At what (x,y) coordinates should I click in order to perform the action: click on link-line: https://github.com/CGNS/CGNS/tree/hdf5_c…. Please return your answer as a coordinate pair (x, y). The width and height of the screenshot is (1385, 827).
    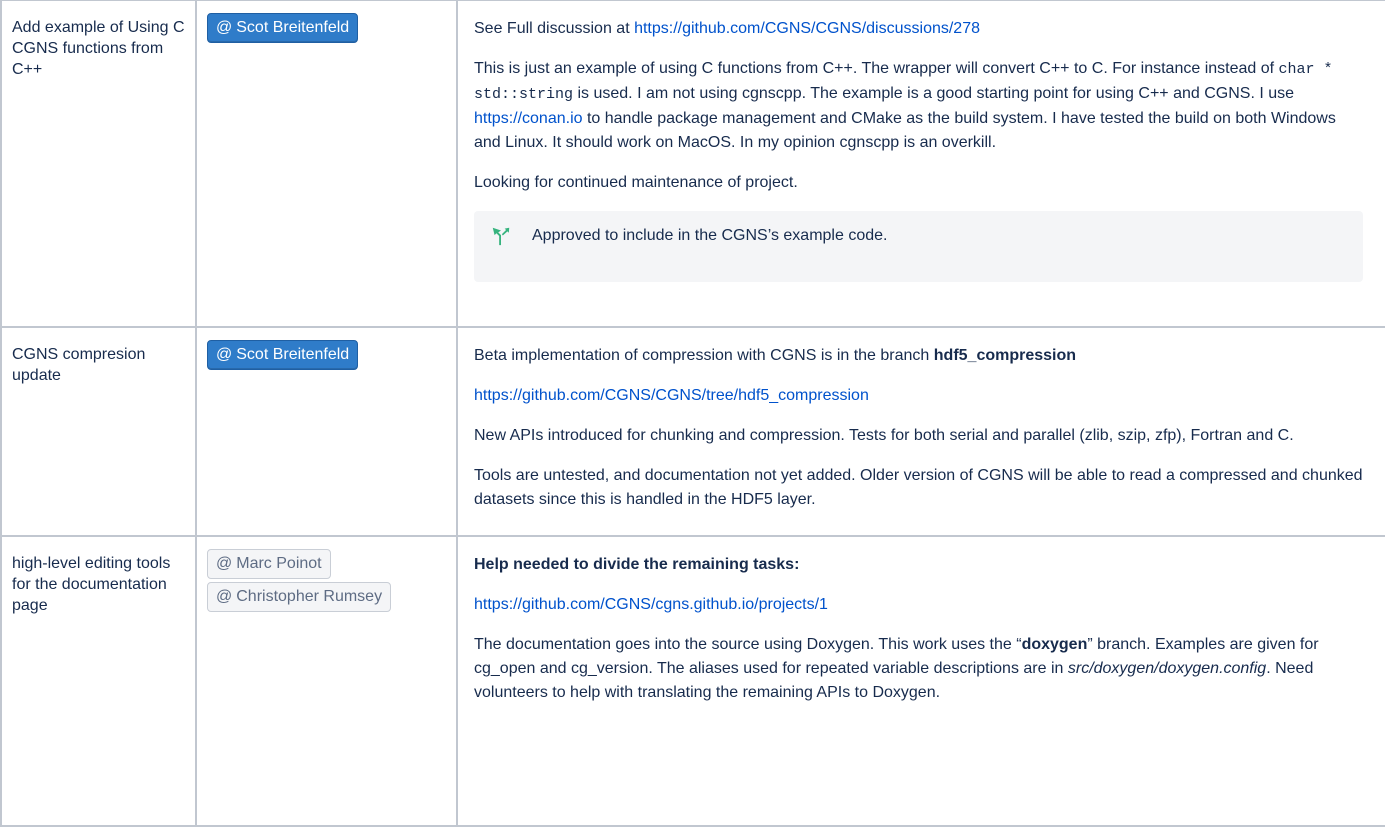
    Looking at the image, I should click on (918, 396).